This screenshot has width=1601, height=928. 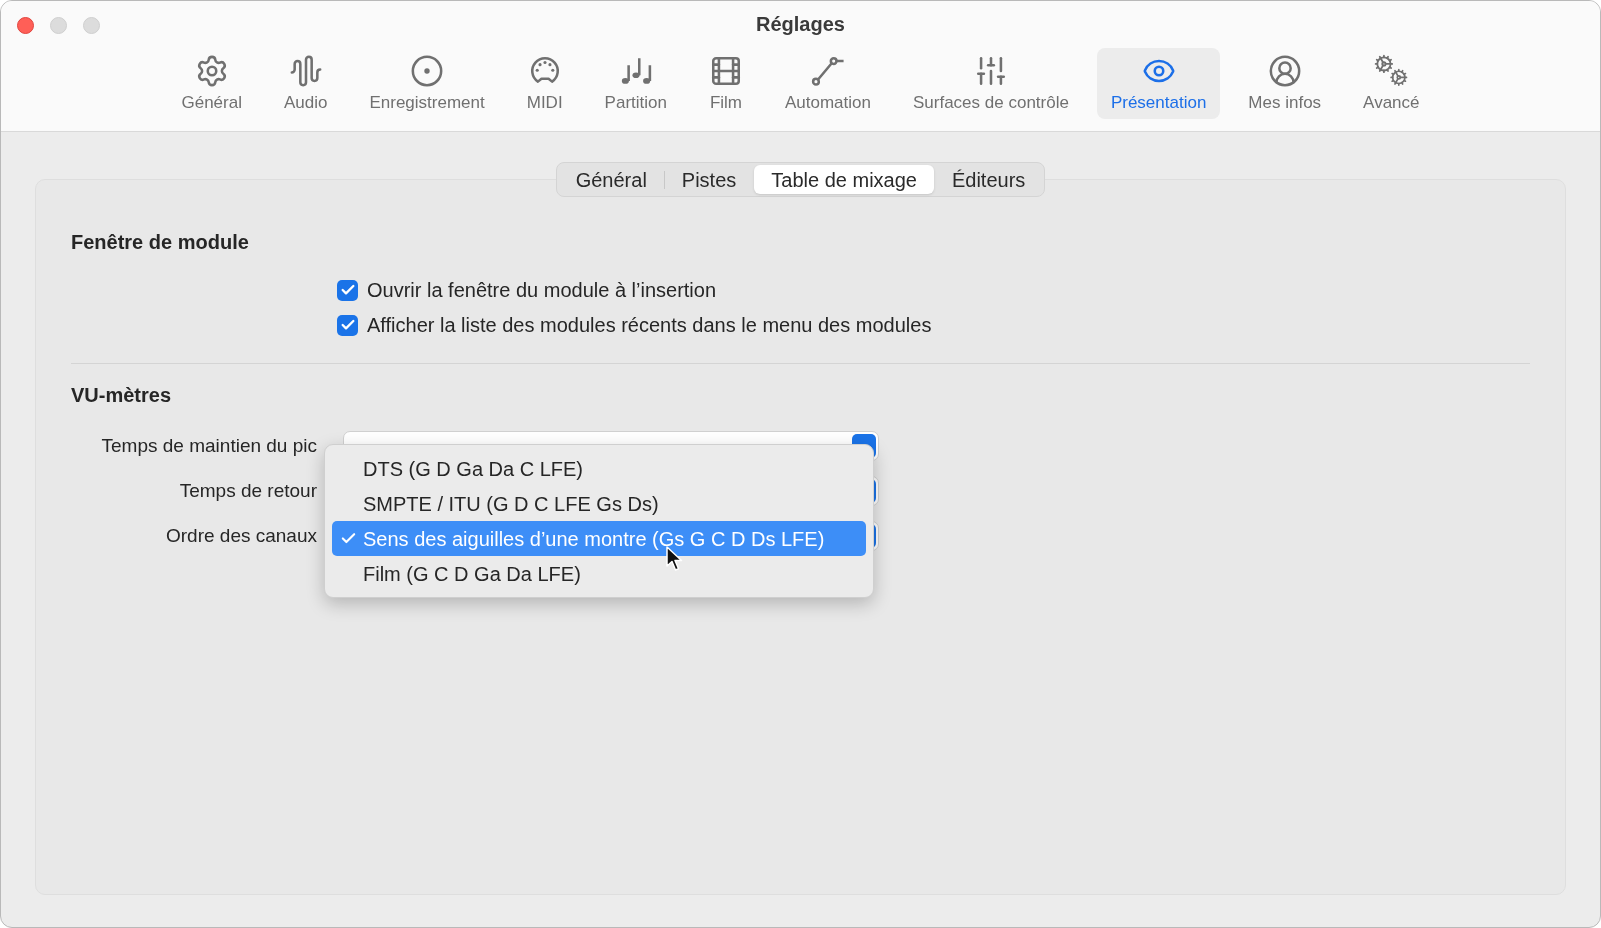 What do you see at coordinates (611, 179) in the screenshot?
I see `tab: Général` at bounding box center [611, 179].